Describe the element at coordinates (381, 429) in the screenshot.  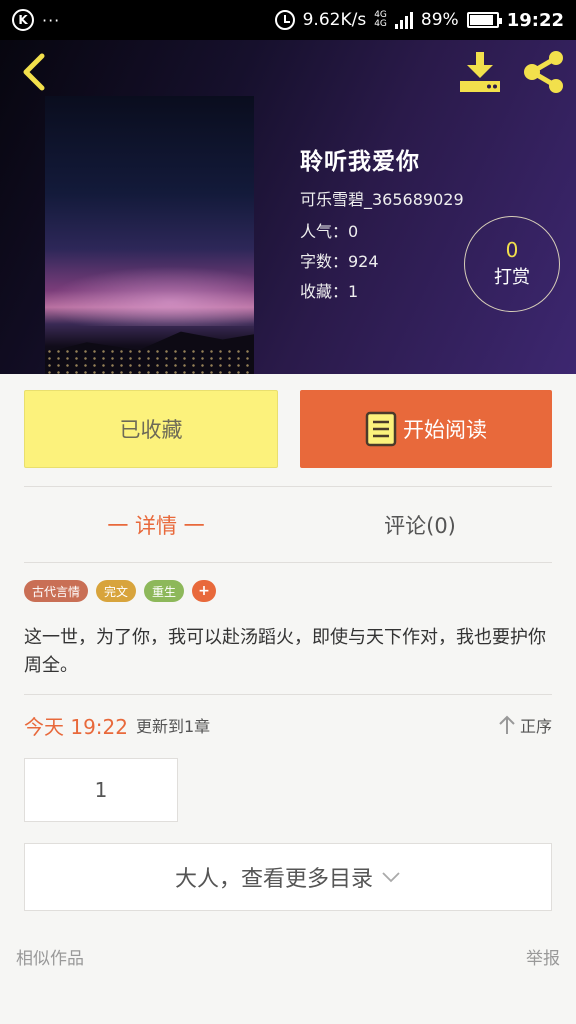
I see `book-icon` at that location.